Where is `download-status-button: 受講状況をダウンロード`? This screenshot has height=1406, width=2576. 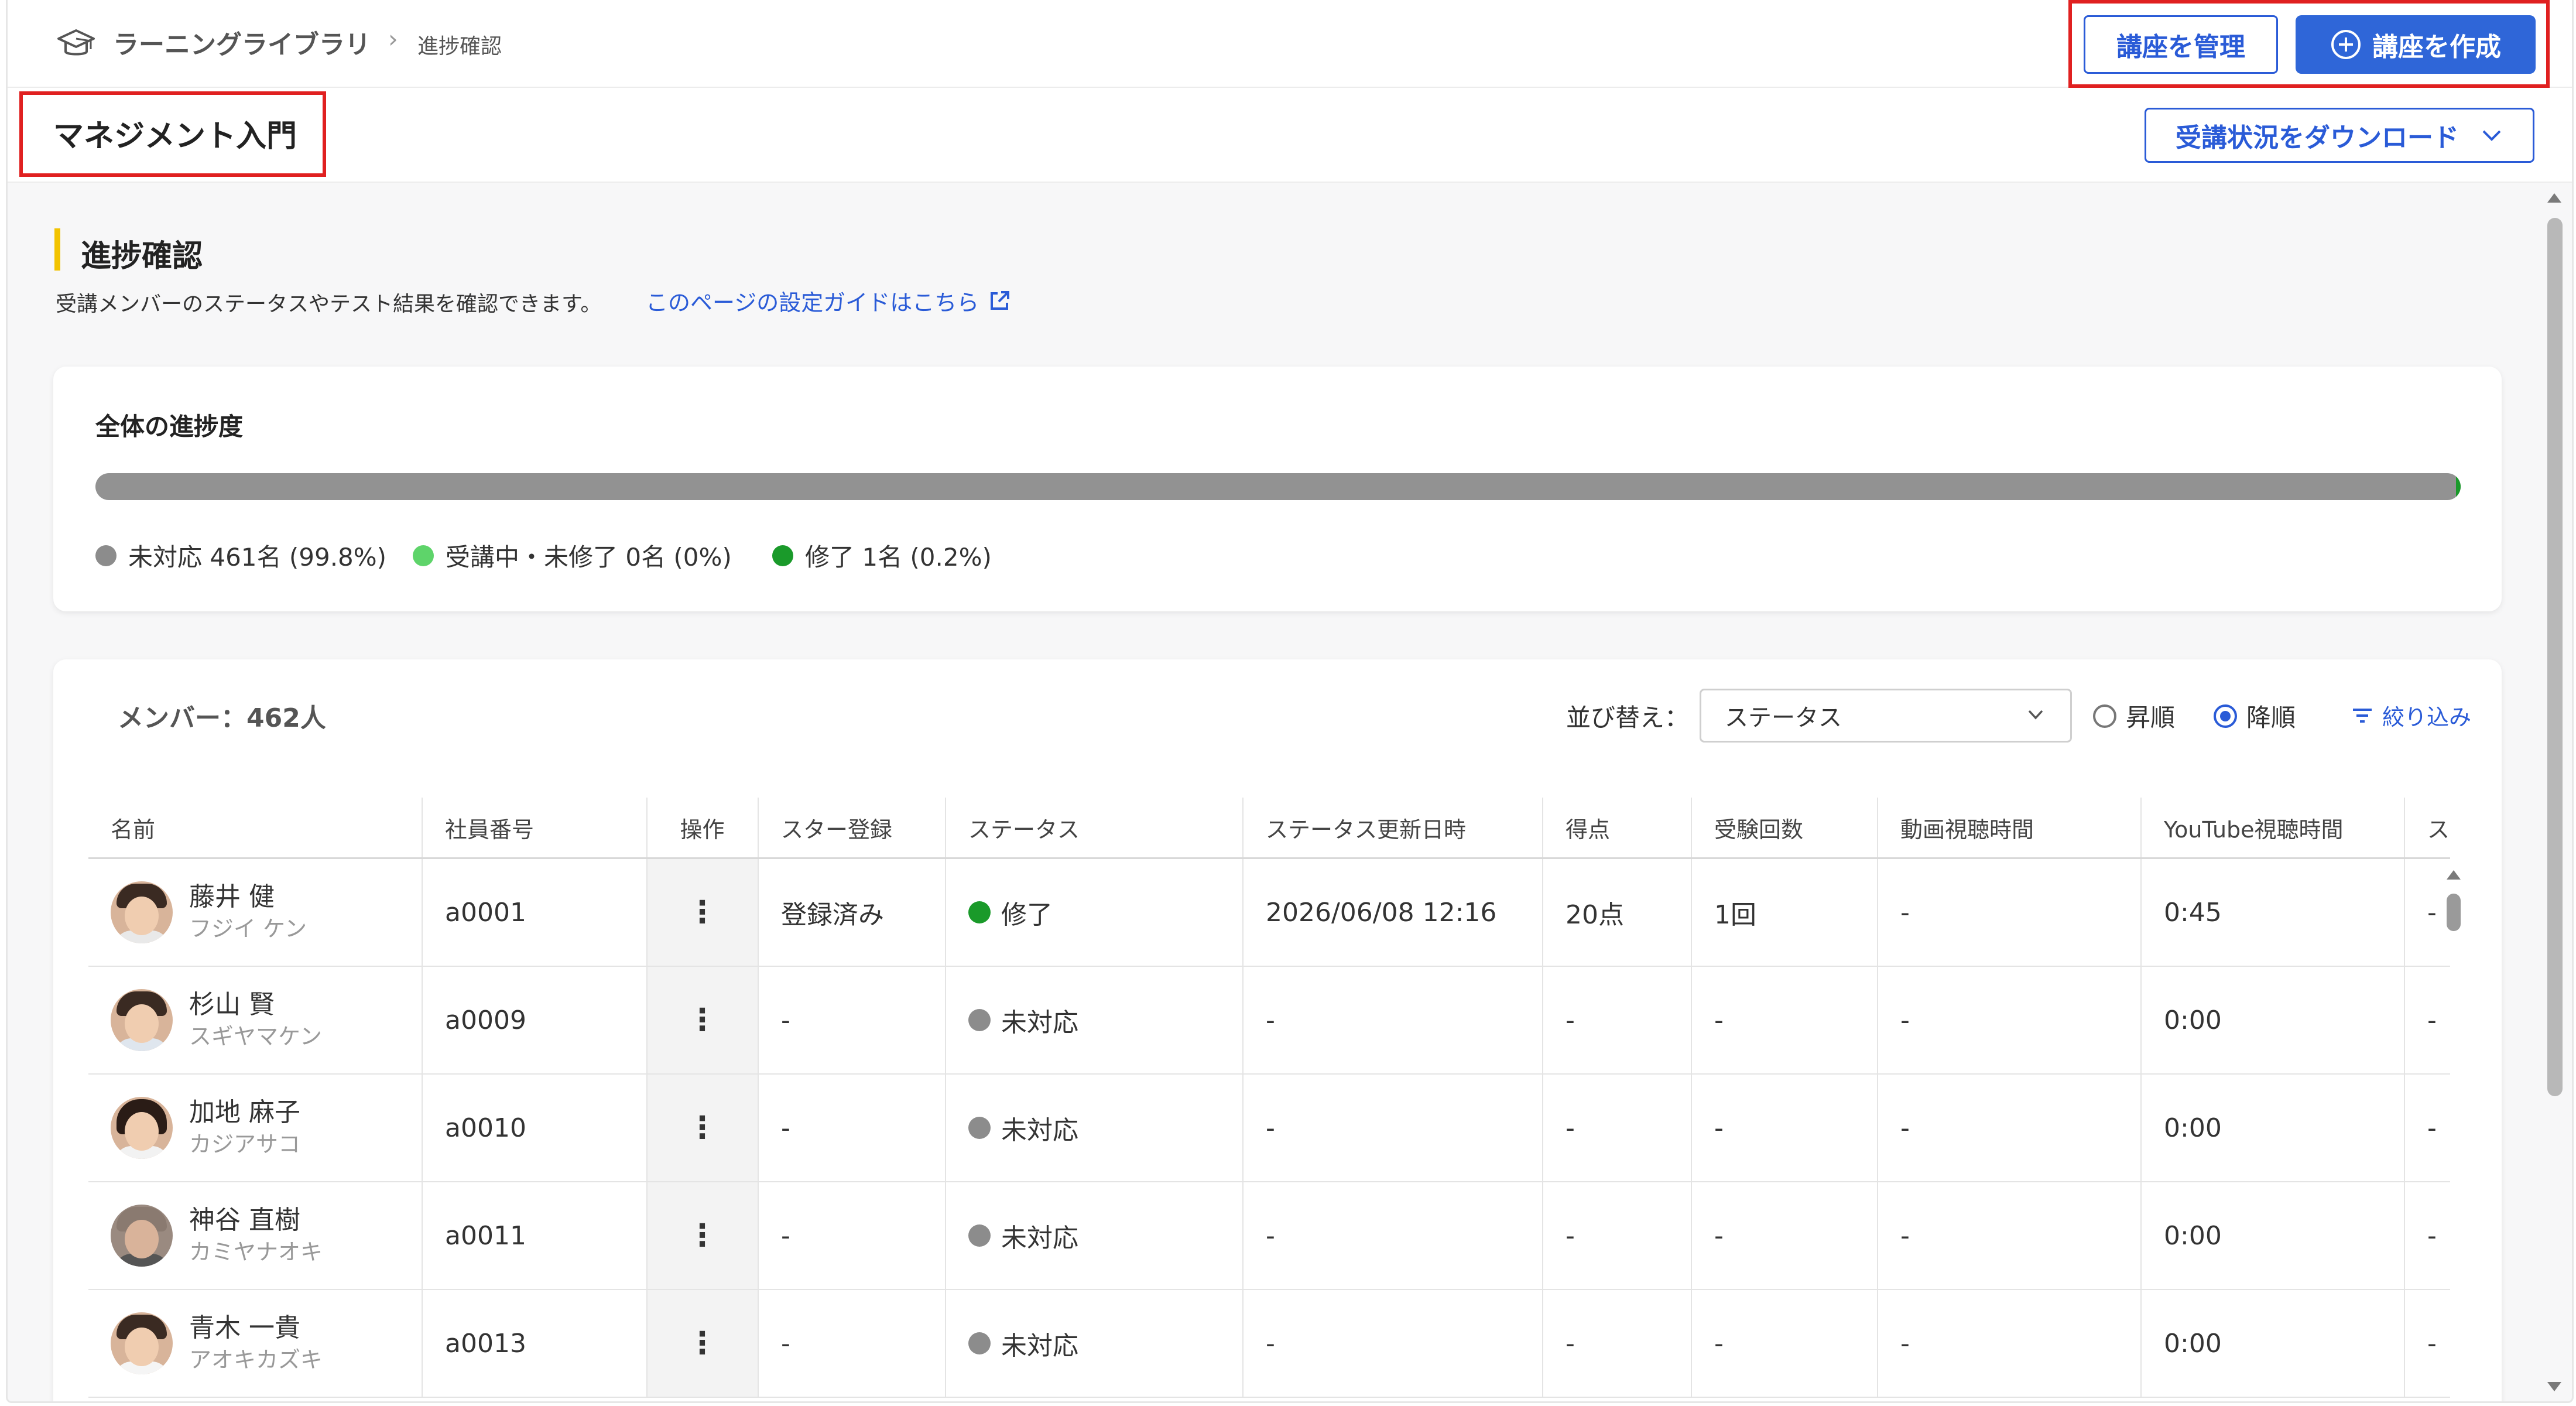 download-status-button: 受講状況をダウンロード is located at coordinates (2339, 136).